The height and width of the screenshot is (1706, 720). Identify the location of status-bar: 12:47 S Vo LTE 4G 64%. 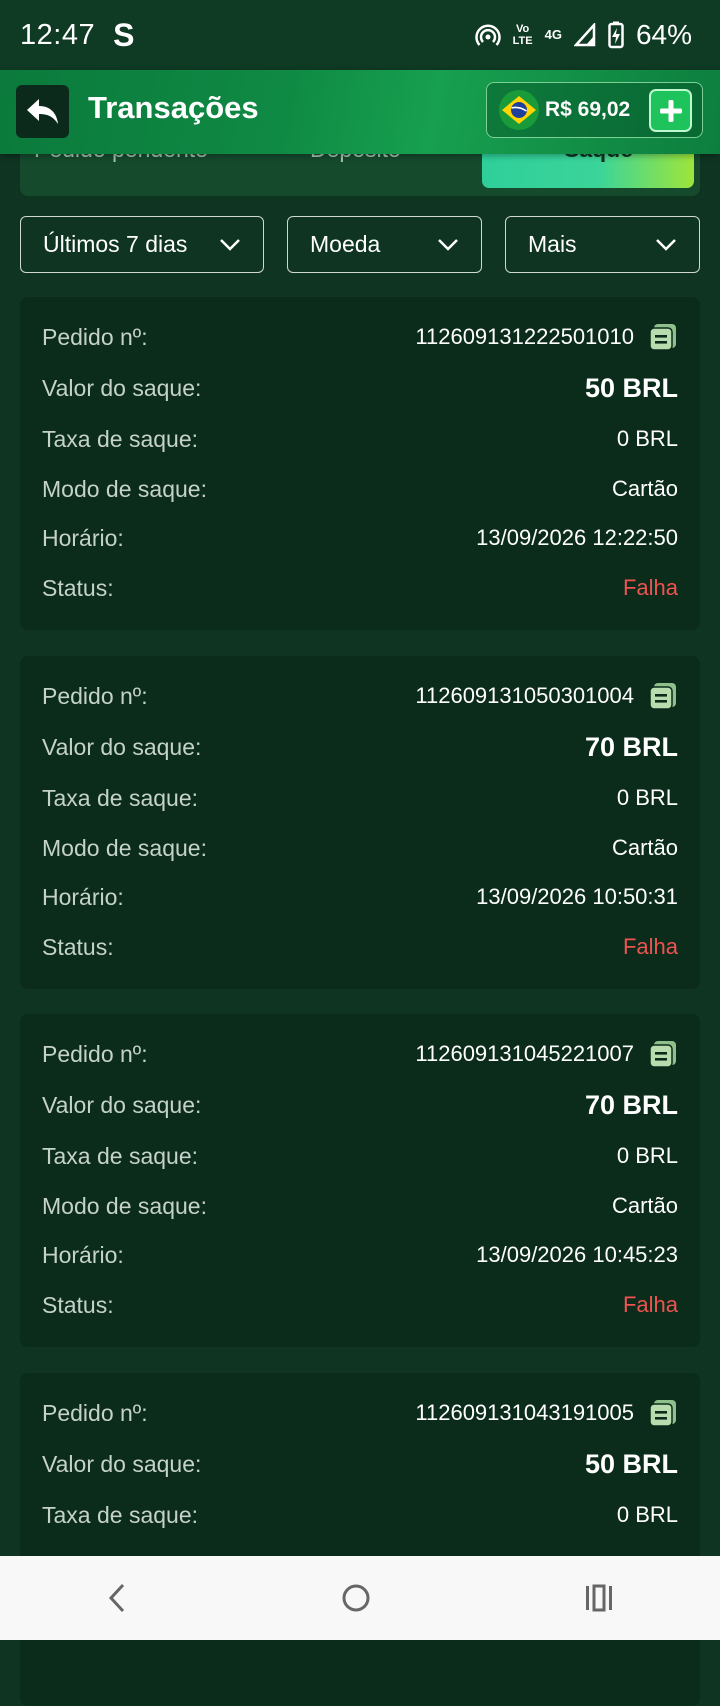
(360, 35).